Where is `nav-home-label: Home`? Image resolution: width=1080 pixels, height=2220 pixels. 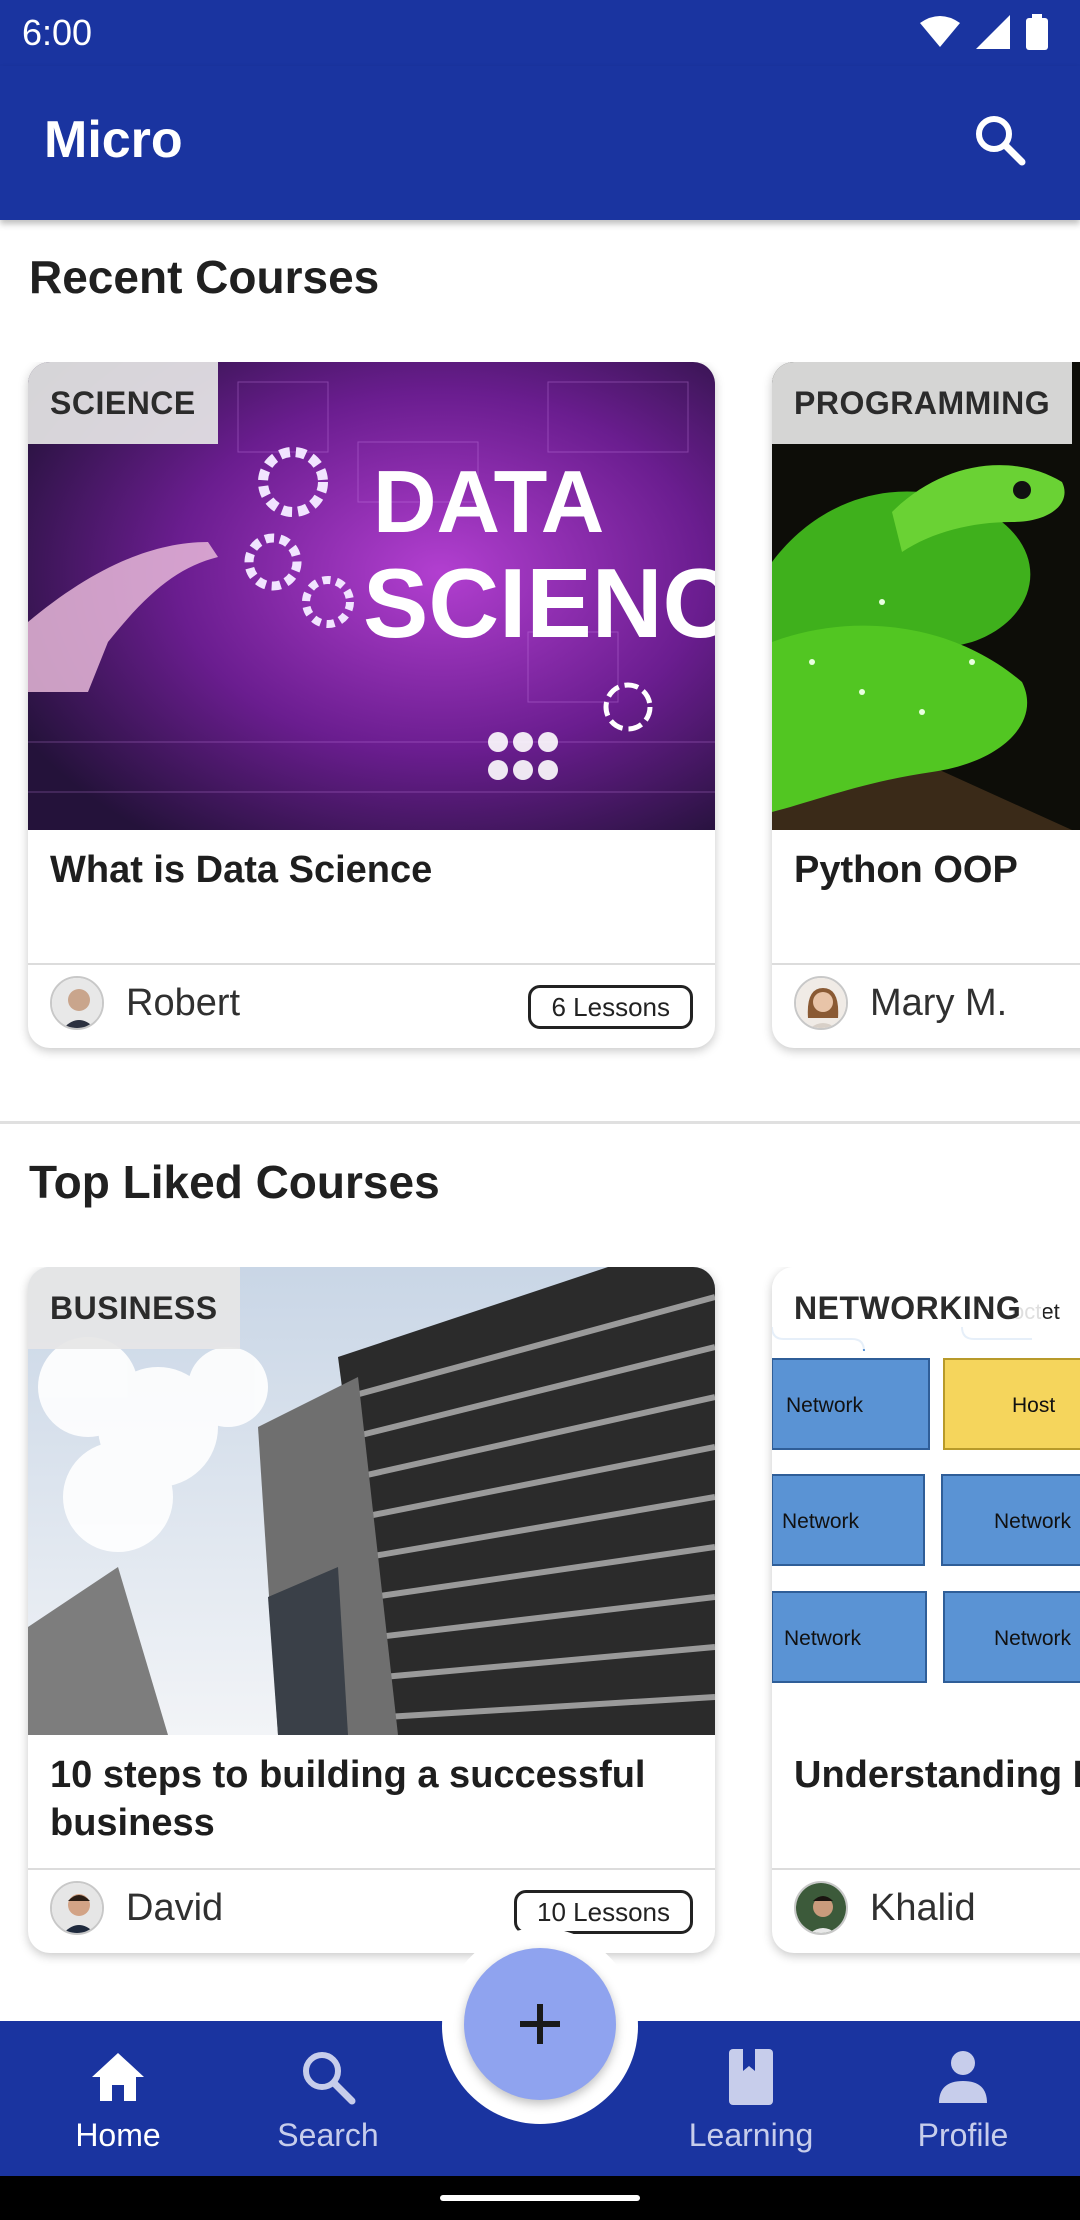 nav-home-label: Home is located at coordinates (118, 2135).